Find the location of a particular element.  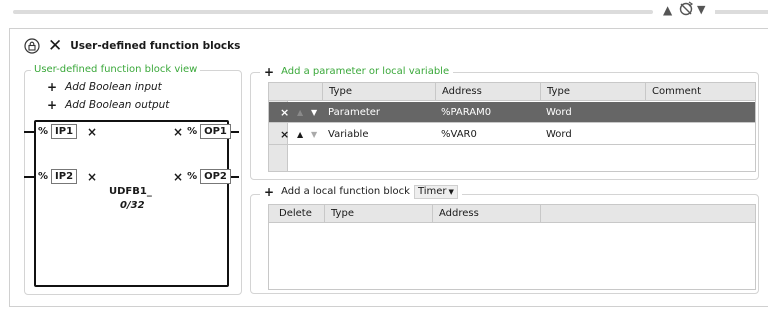

triangle-up-icon: ▲ is located at coordinates (667, 10).